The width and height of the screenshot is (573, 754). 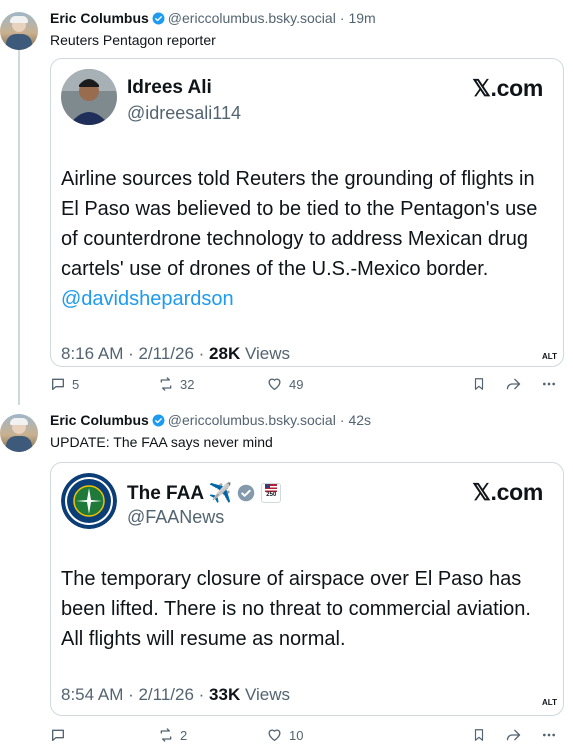 What do you see at coordinates (147, 299) in the screenshot?
I see `mention-link: @davidshepardson` at bounding box center [147, 299].